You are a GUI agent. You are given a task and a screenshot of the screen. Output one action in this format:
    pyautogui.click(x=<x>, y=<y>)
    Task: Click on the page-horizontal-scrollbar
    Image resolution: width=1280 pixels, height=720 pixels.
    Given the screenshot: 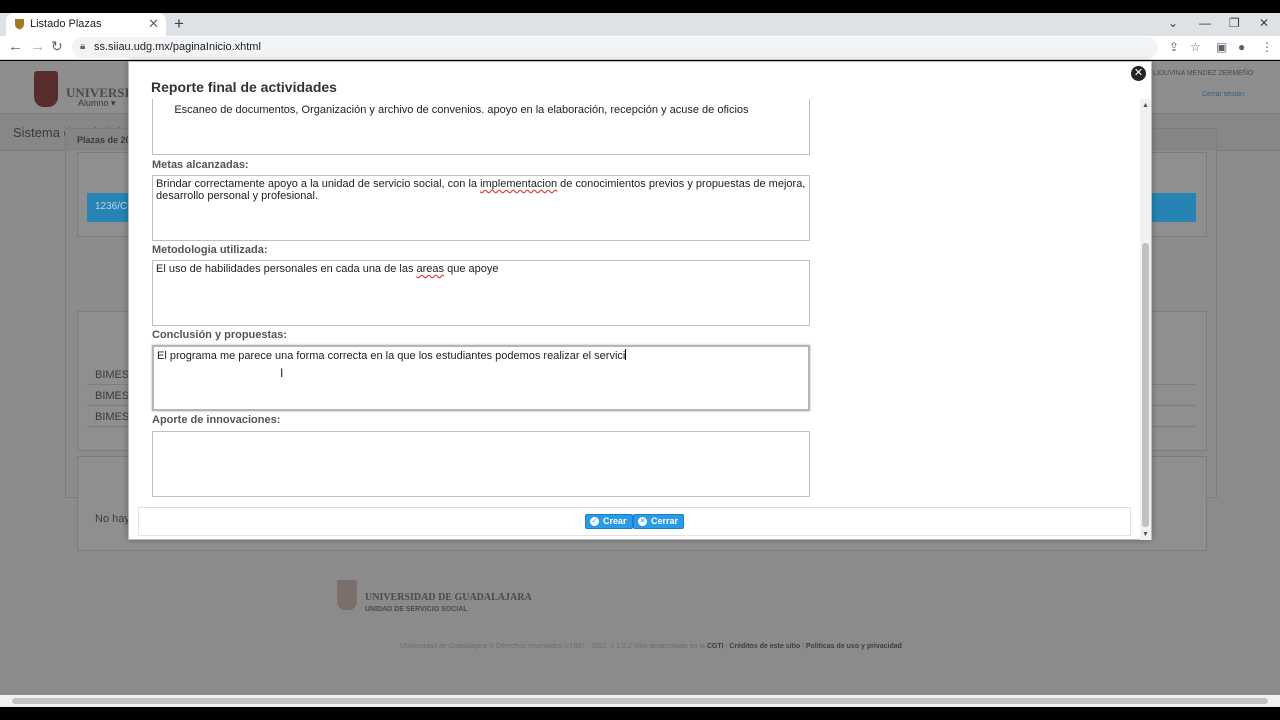 What is the action you would take?
    pyautogui.click(x=640, y=701)
    